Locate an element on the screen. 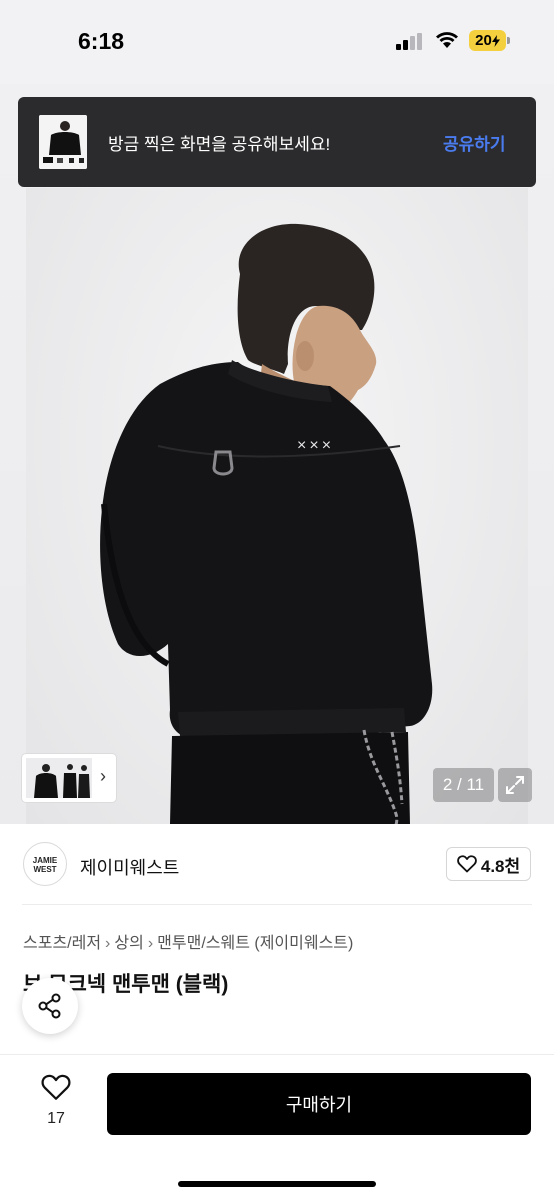 The height and width of the screenshot is (1200, 554). share-icon is located at coordinates (49, 1006).